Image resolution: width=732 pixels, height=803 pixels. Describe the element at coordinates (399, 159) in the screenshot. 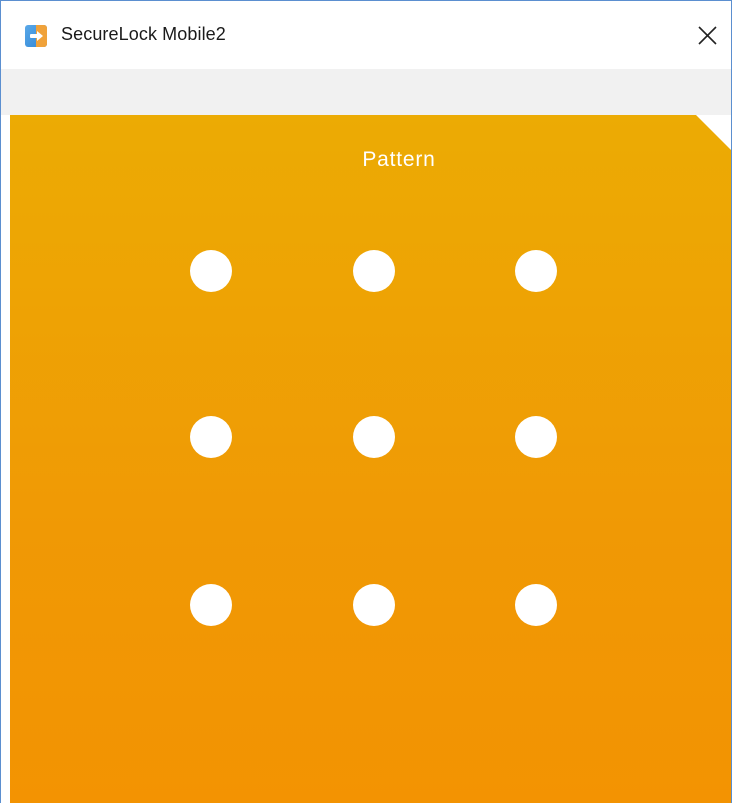

I see `pattern-title: Pattern` at that location.